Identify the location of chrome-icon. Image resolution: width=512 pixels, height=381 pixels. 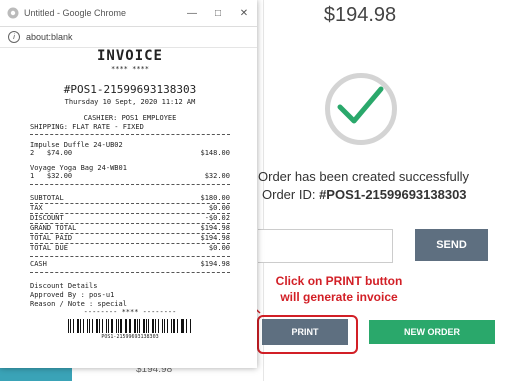
(13, 13).